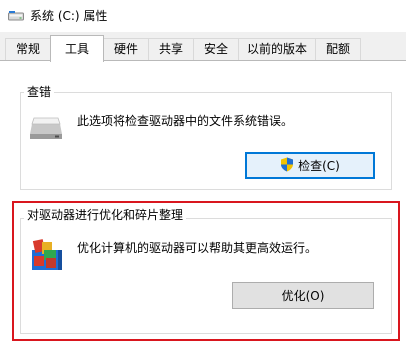 The width and height of the screenshot is (406, 360). I want to click on tab-tools: 工具, so click(77, 48).